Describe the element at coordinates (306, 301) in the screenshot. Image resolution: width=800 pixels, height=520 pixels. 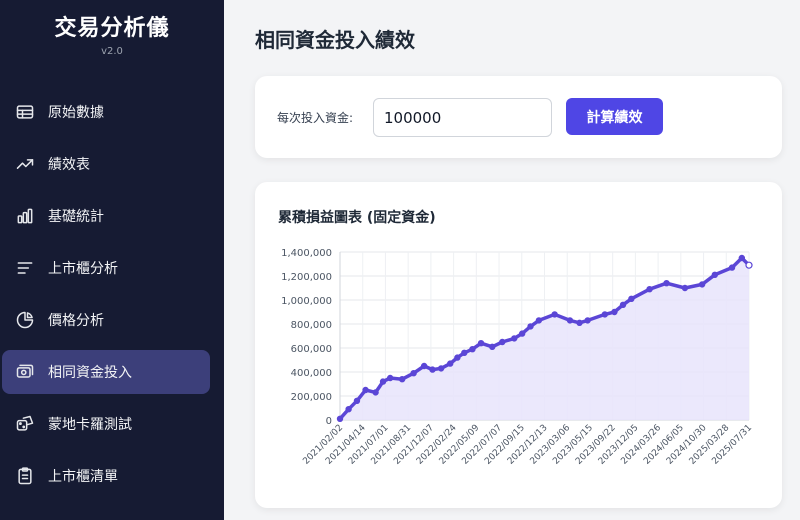
I see `y-tick-label: 1,000,000` at that location.